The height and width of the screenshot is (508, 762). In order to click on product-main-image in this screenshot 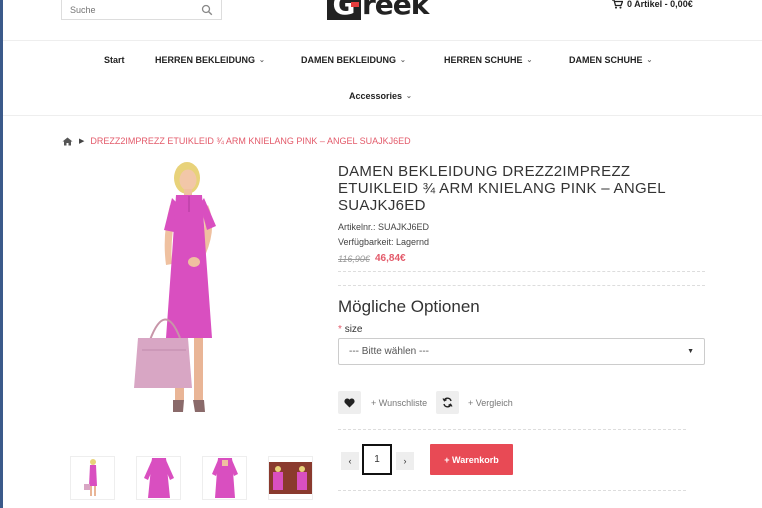, I will do `click(190, 291)`.